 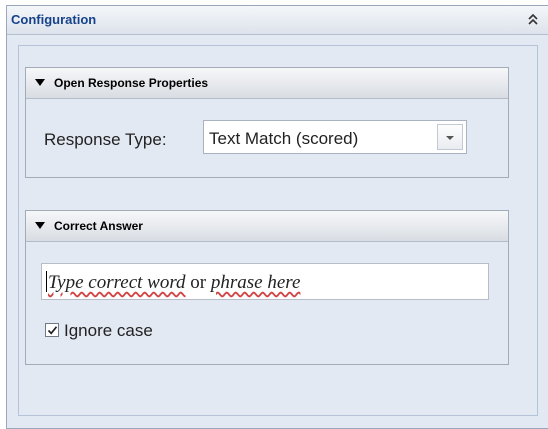 I want to click on open-response-properties-header: Open Response Properties, so click(x=267, y=83).